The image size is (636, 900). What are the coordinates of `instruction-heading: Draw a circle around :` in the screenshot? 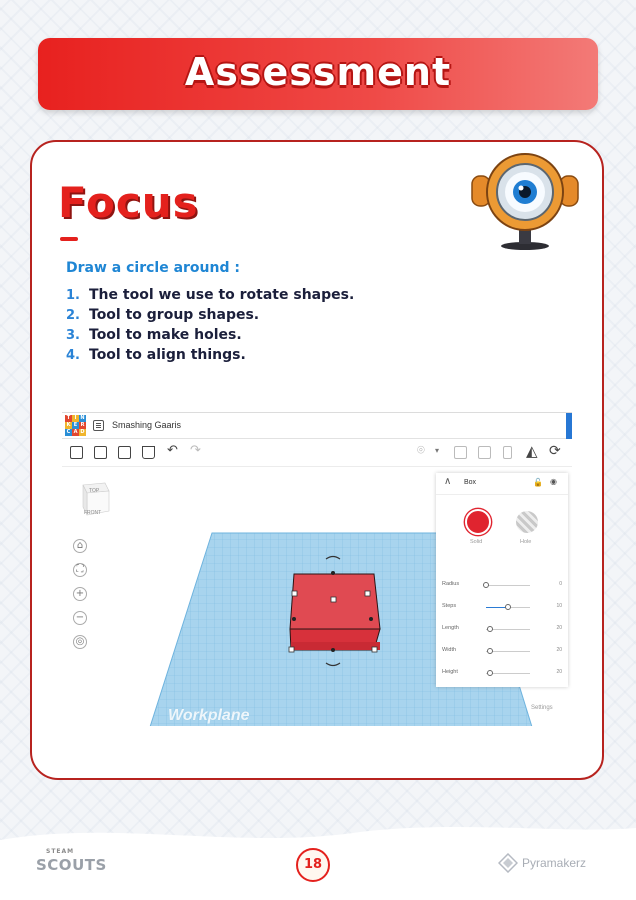 It's located at (153, 268).